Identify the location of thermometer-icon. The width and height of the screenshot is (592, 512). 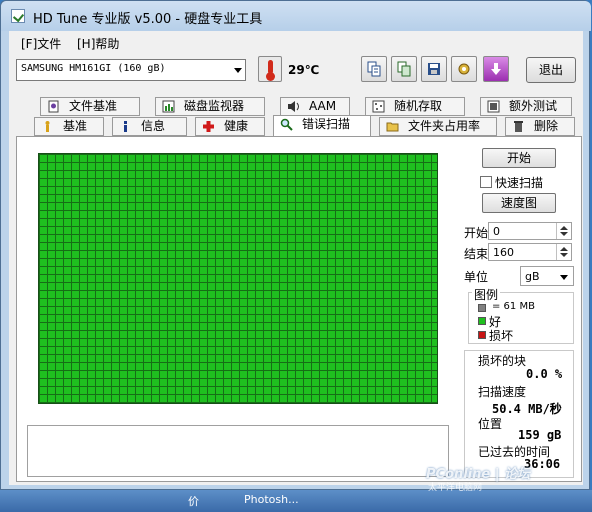
(270, 70).